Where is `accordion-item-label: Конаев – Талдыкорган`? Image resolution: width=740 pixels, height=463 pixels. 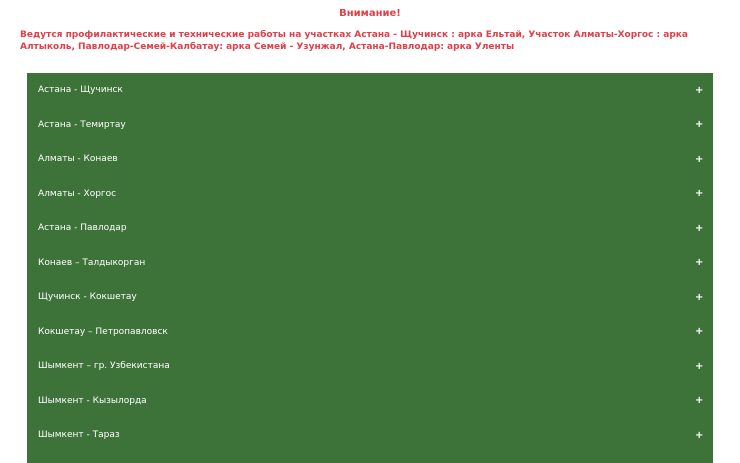 accordion-item-label: Конаев – Талдыкорган is located at coordinates (92, 262).